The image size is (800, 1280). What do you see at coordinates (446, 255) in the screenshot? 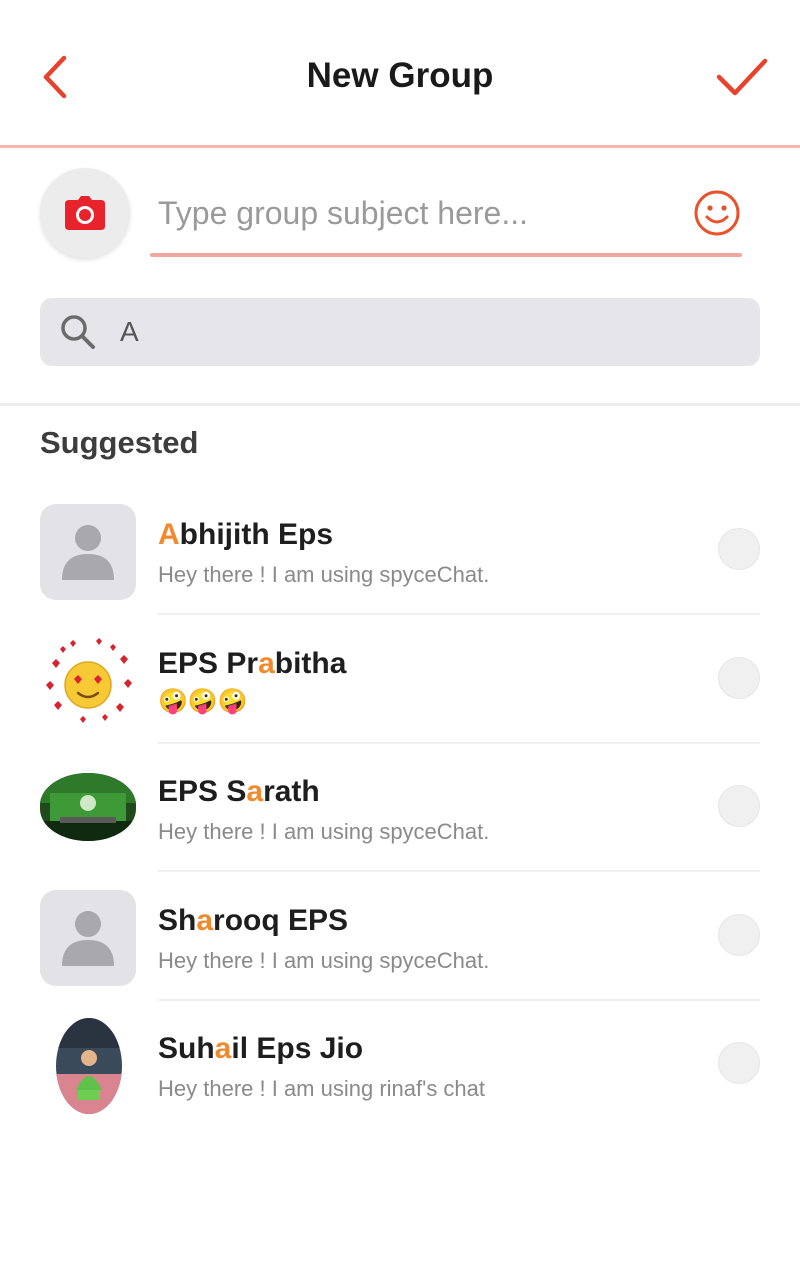
I see `subject-underline` at bounding box center [446, 255].